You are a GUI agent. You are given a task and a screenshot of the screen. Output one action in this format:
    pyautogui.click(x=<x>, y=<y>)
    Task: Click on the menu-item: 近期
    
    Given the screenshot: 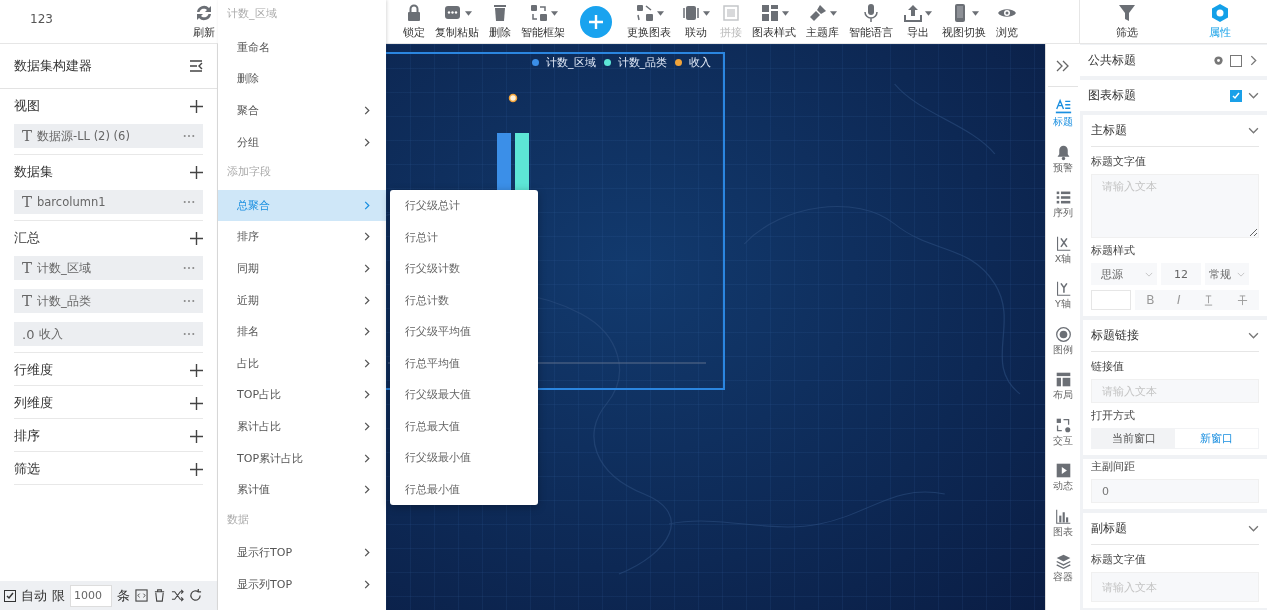 What is the action you would take?
    pyautogui.click(x=302, y=300)
    